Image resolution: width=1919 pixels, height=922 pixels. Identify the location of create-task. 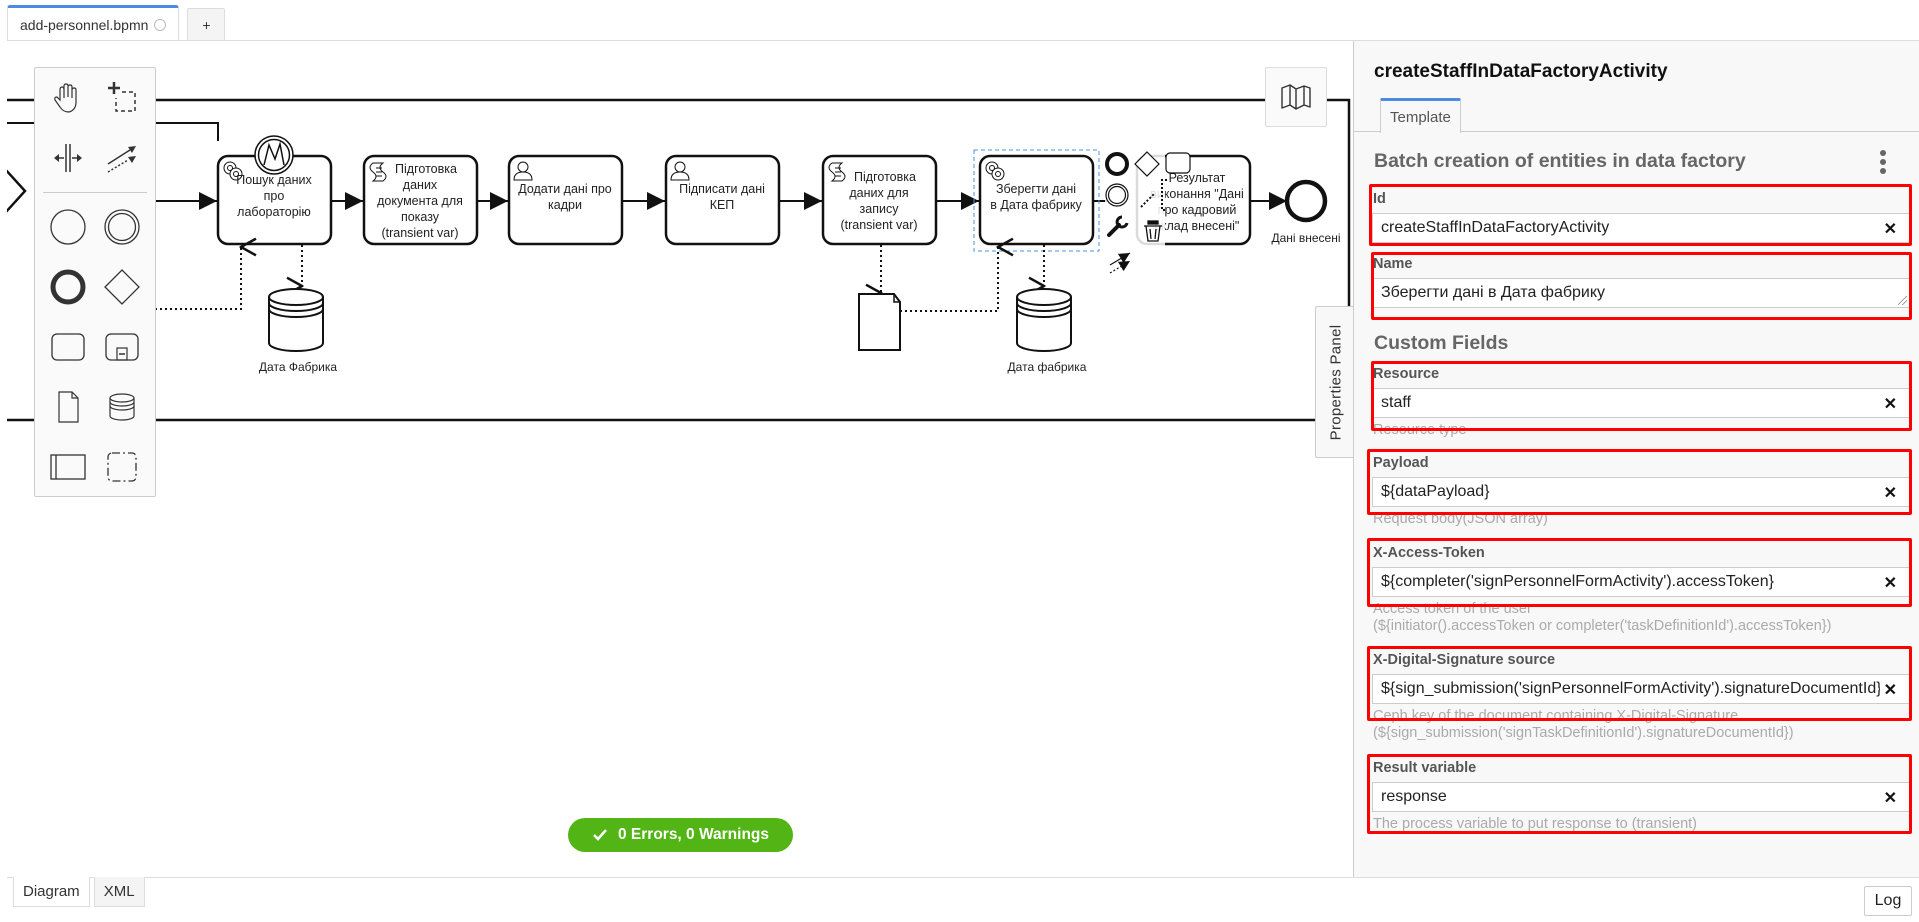
(68, 347).